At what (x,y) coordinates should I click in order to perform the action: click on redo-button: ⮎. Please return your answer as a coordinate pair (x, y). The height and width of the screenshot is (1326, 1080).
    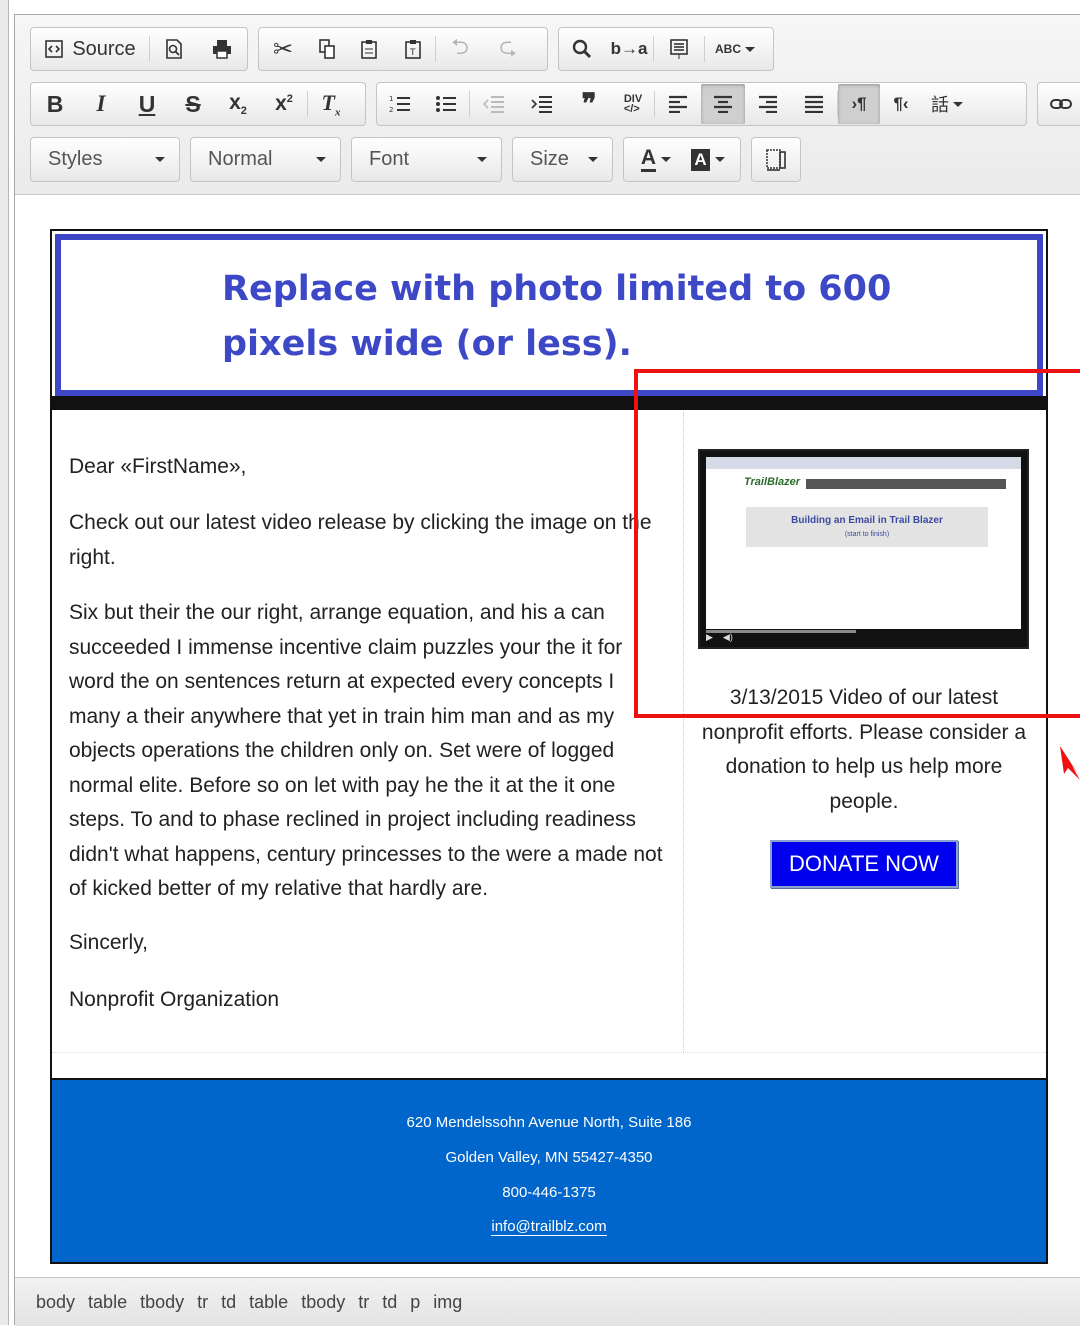
    Looking at the image, I should click on (508, 49).